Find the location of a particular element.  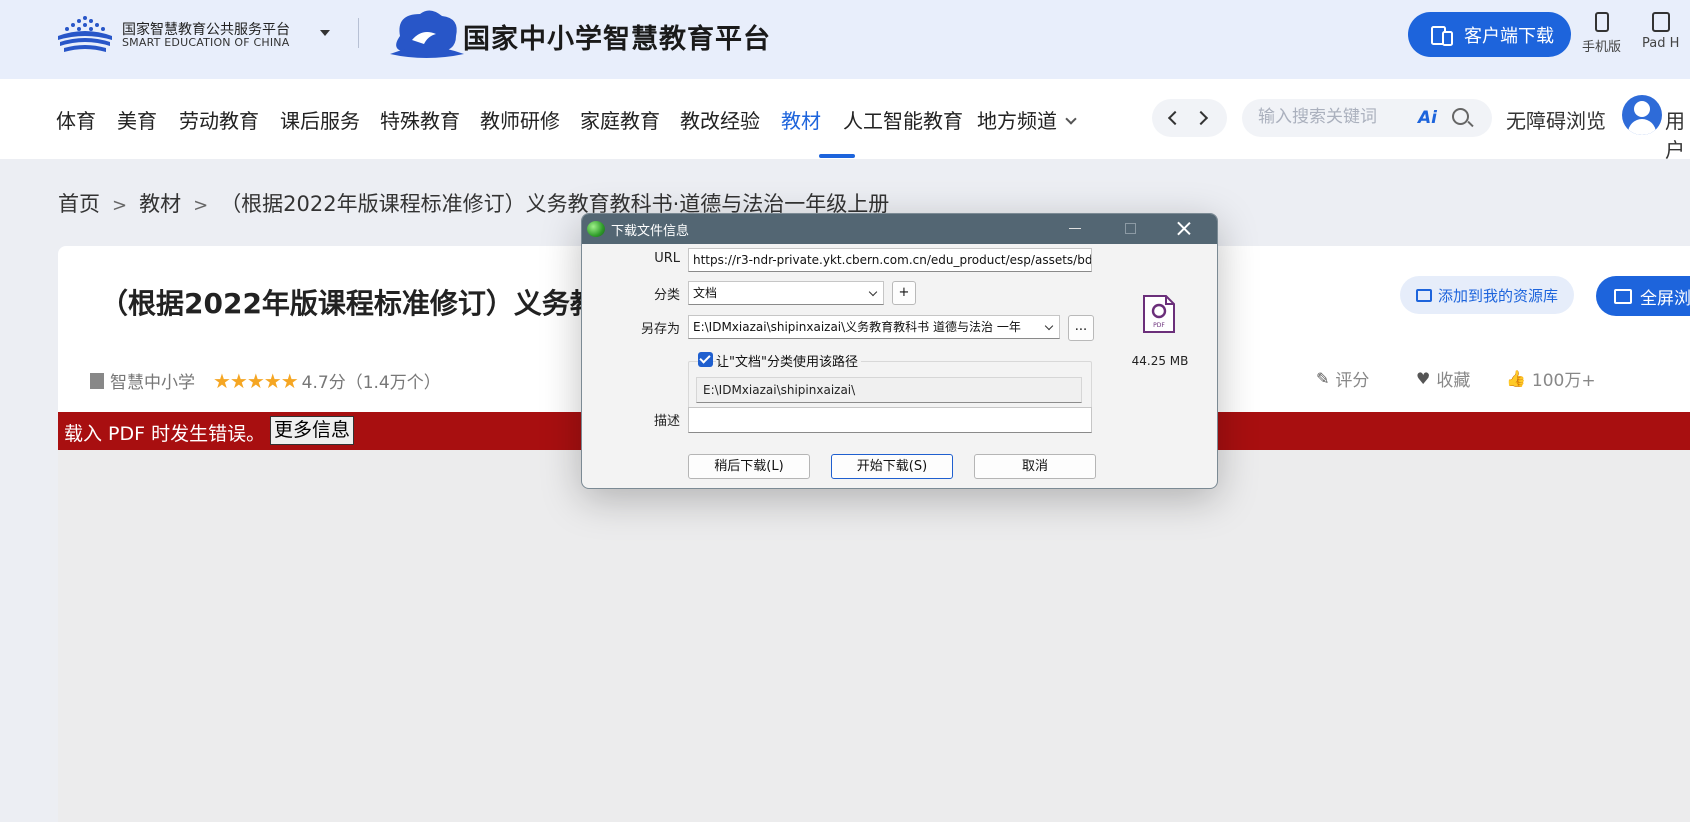

user-label: 用户 is located at coordinates (1677, 134).